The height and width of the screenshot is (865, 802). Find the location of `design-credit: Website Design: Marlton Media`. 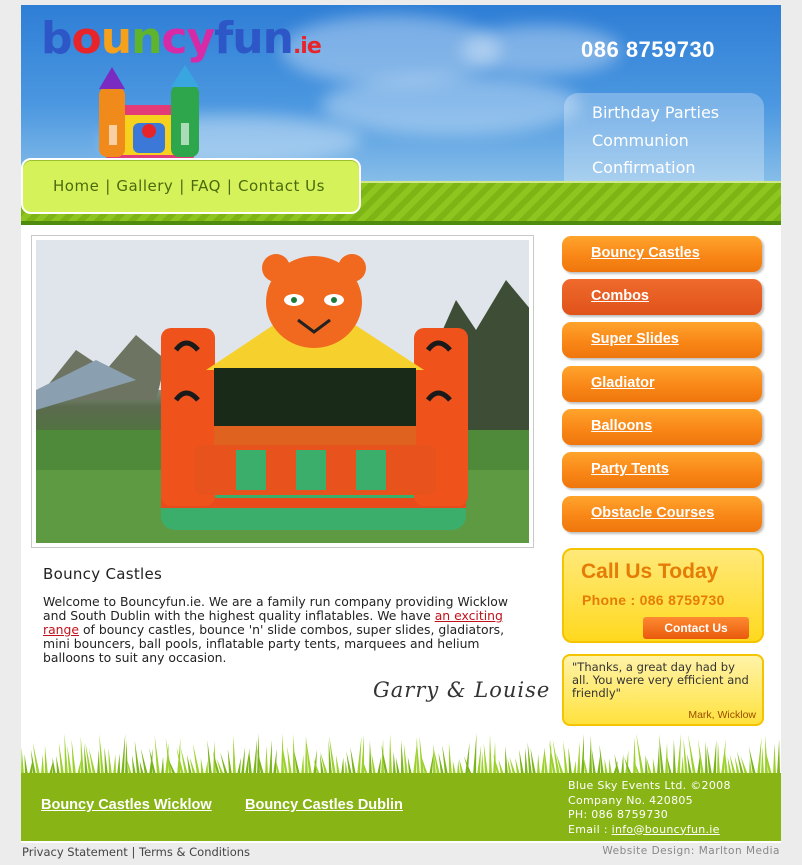

design-credit: Website Design: Marlton Media is located at coordinates (691, 851).